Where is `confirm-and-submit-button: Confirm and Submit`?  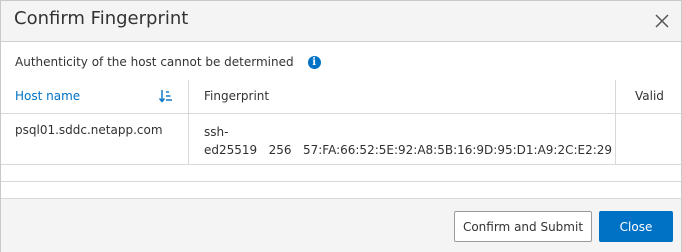
confirm-and-submit-button: Confirm and Submit is located at coordinates (523, 226).